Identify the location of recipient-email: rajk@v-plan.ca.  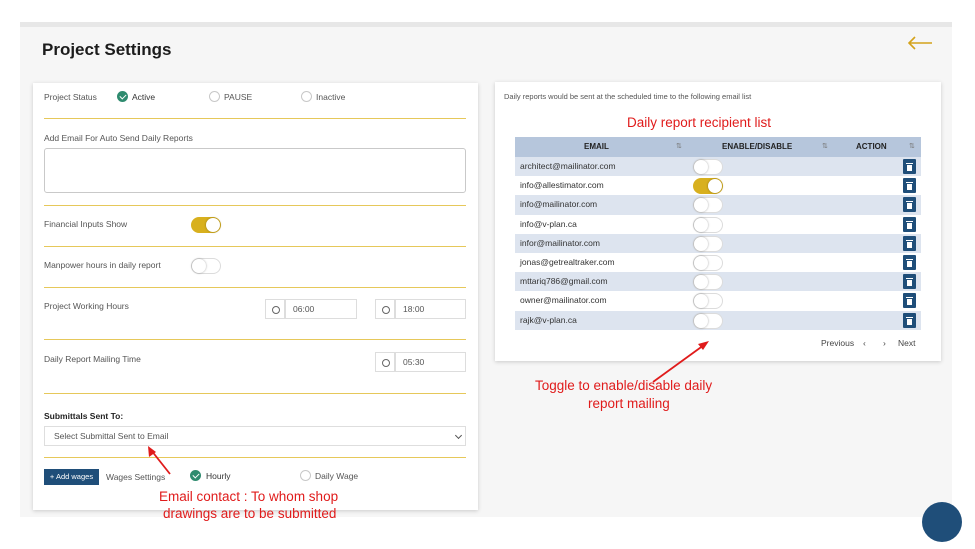
(548, 319).